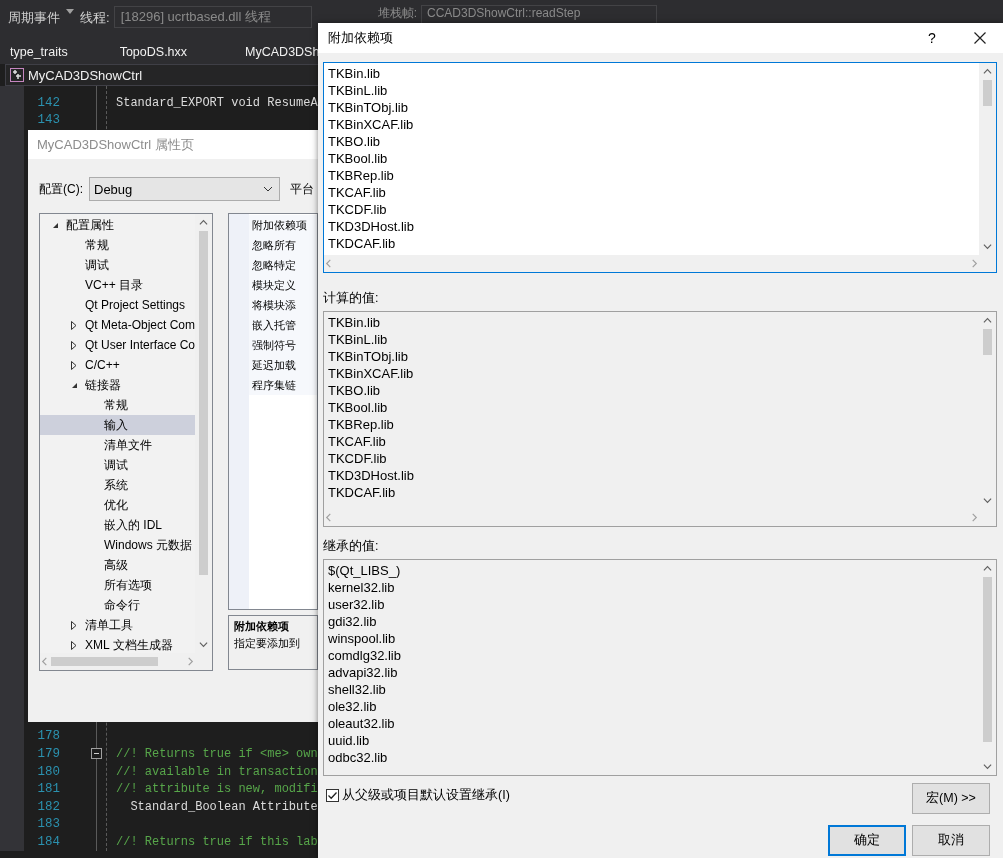 The height and width of the screenshot is (858, 1003). Describe the element at coordinates (262, 626) in the screenshot. I see `description-title: 附加依赖项` at that location.